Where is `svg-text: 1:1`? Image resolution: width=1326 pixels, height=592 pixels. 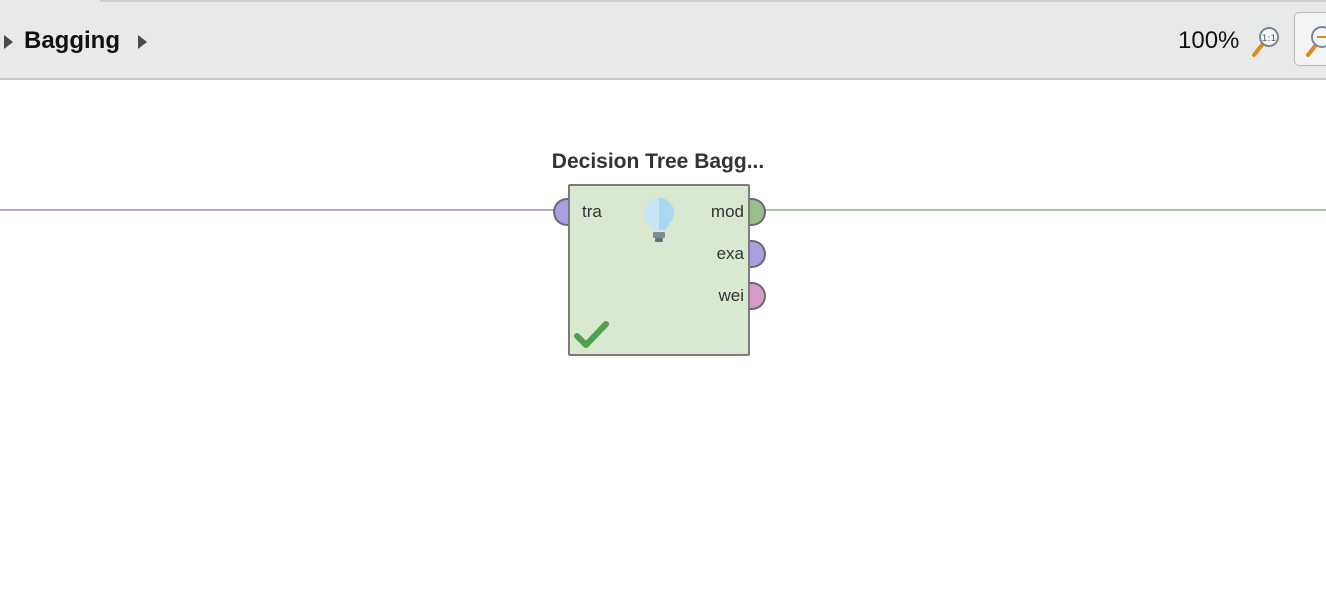 svg-text: 1:1 is located at coordinates (1269, 39).